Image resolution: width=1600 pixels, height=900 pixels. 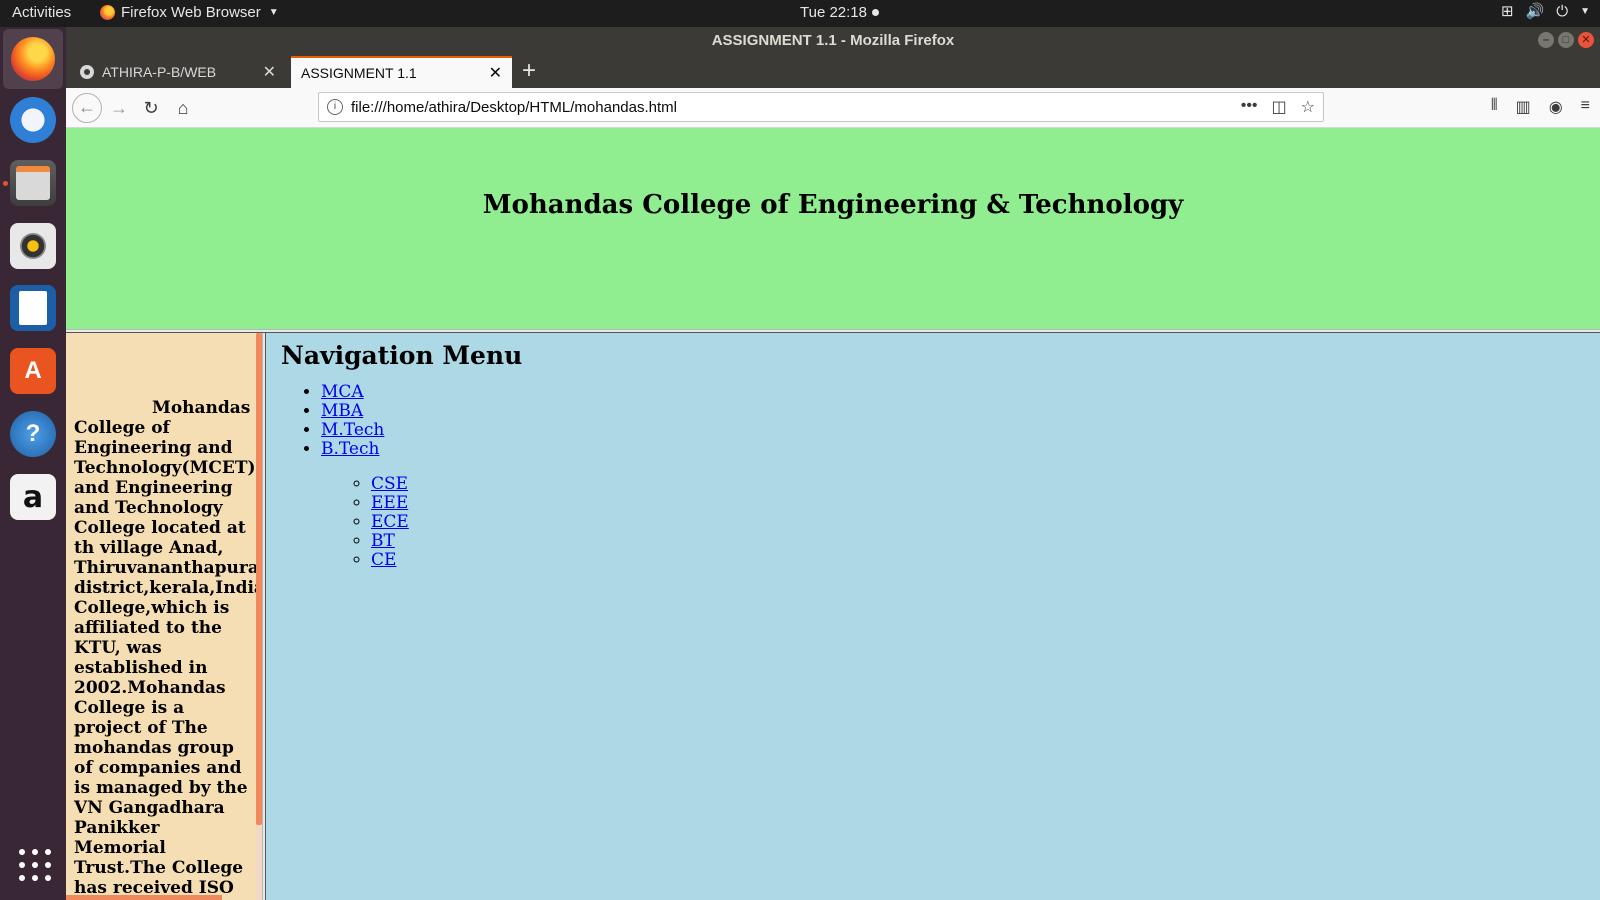 I want to click on back-button: ←, so click(x=87, y=108).